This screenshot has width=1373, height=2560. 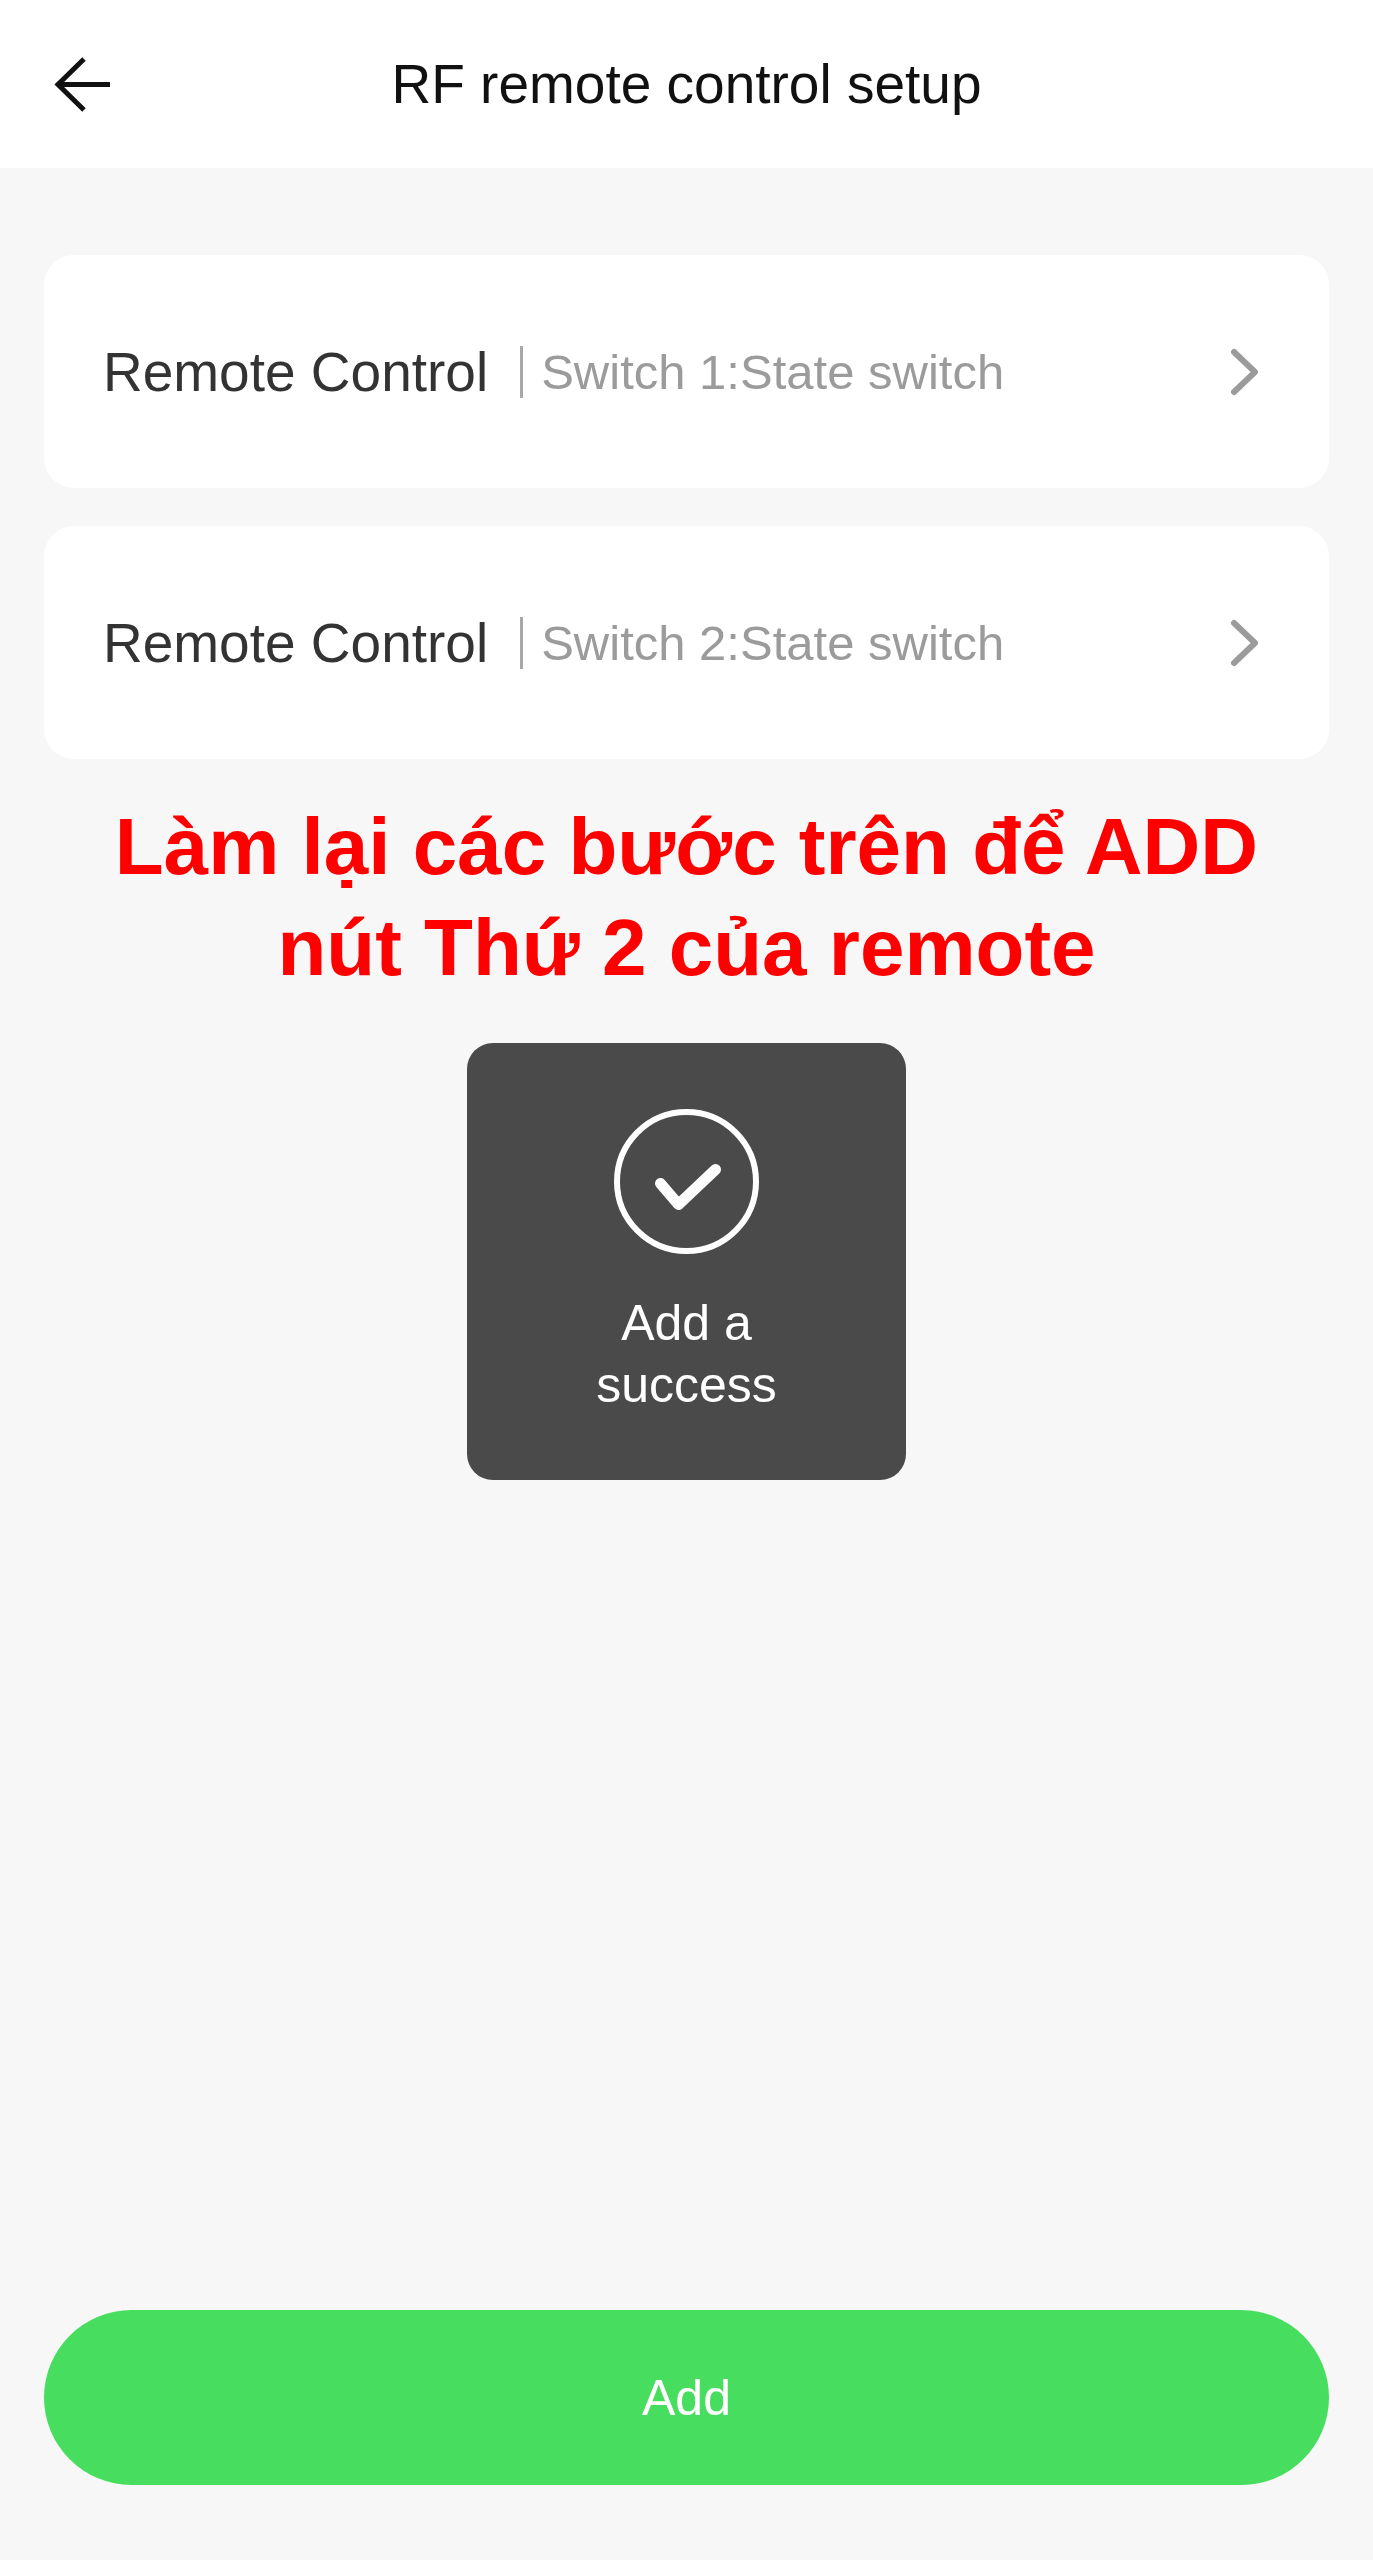 I want to click on back-button, so click(x=83, y=84).